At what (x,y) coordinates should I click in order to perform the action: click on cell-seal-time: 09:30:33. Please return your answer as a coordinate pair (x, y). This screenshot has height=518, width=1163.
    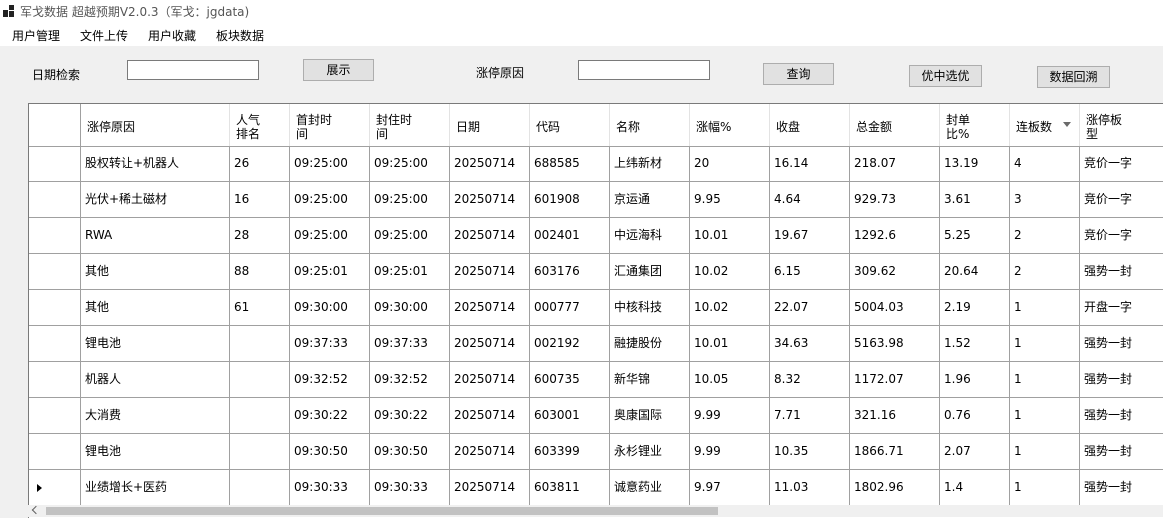
    Looking at the image, I should click on (410, 488).